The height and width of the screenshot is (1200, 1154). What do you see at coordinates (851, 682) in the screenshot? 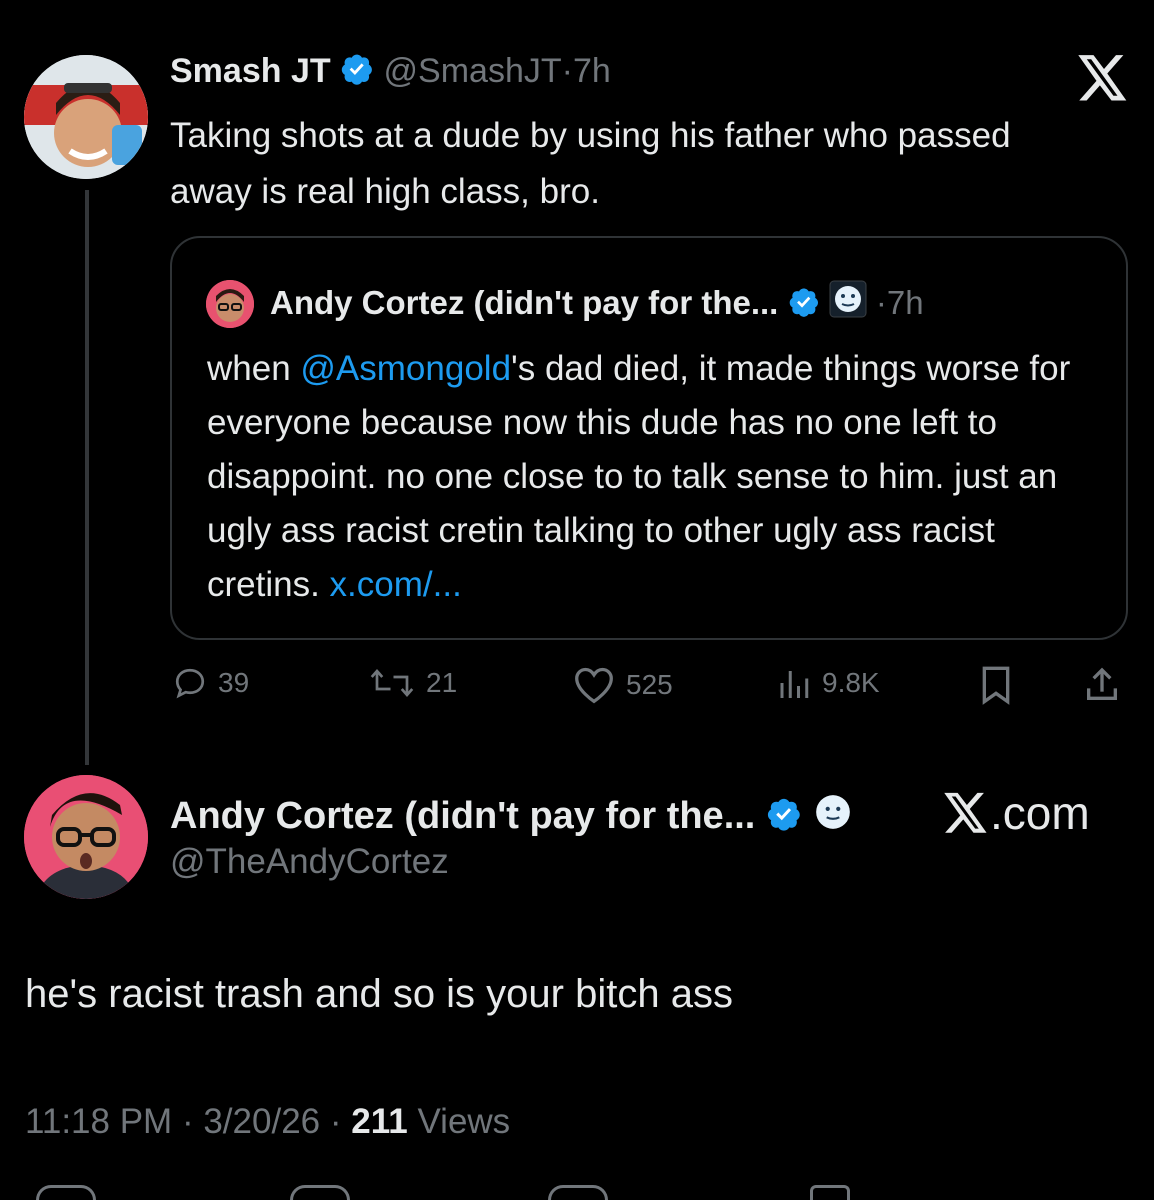
I see `views-count: 9.8K` at bounding box center [851, 682].